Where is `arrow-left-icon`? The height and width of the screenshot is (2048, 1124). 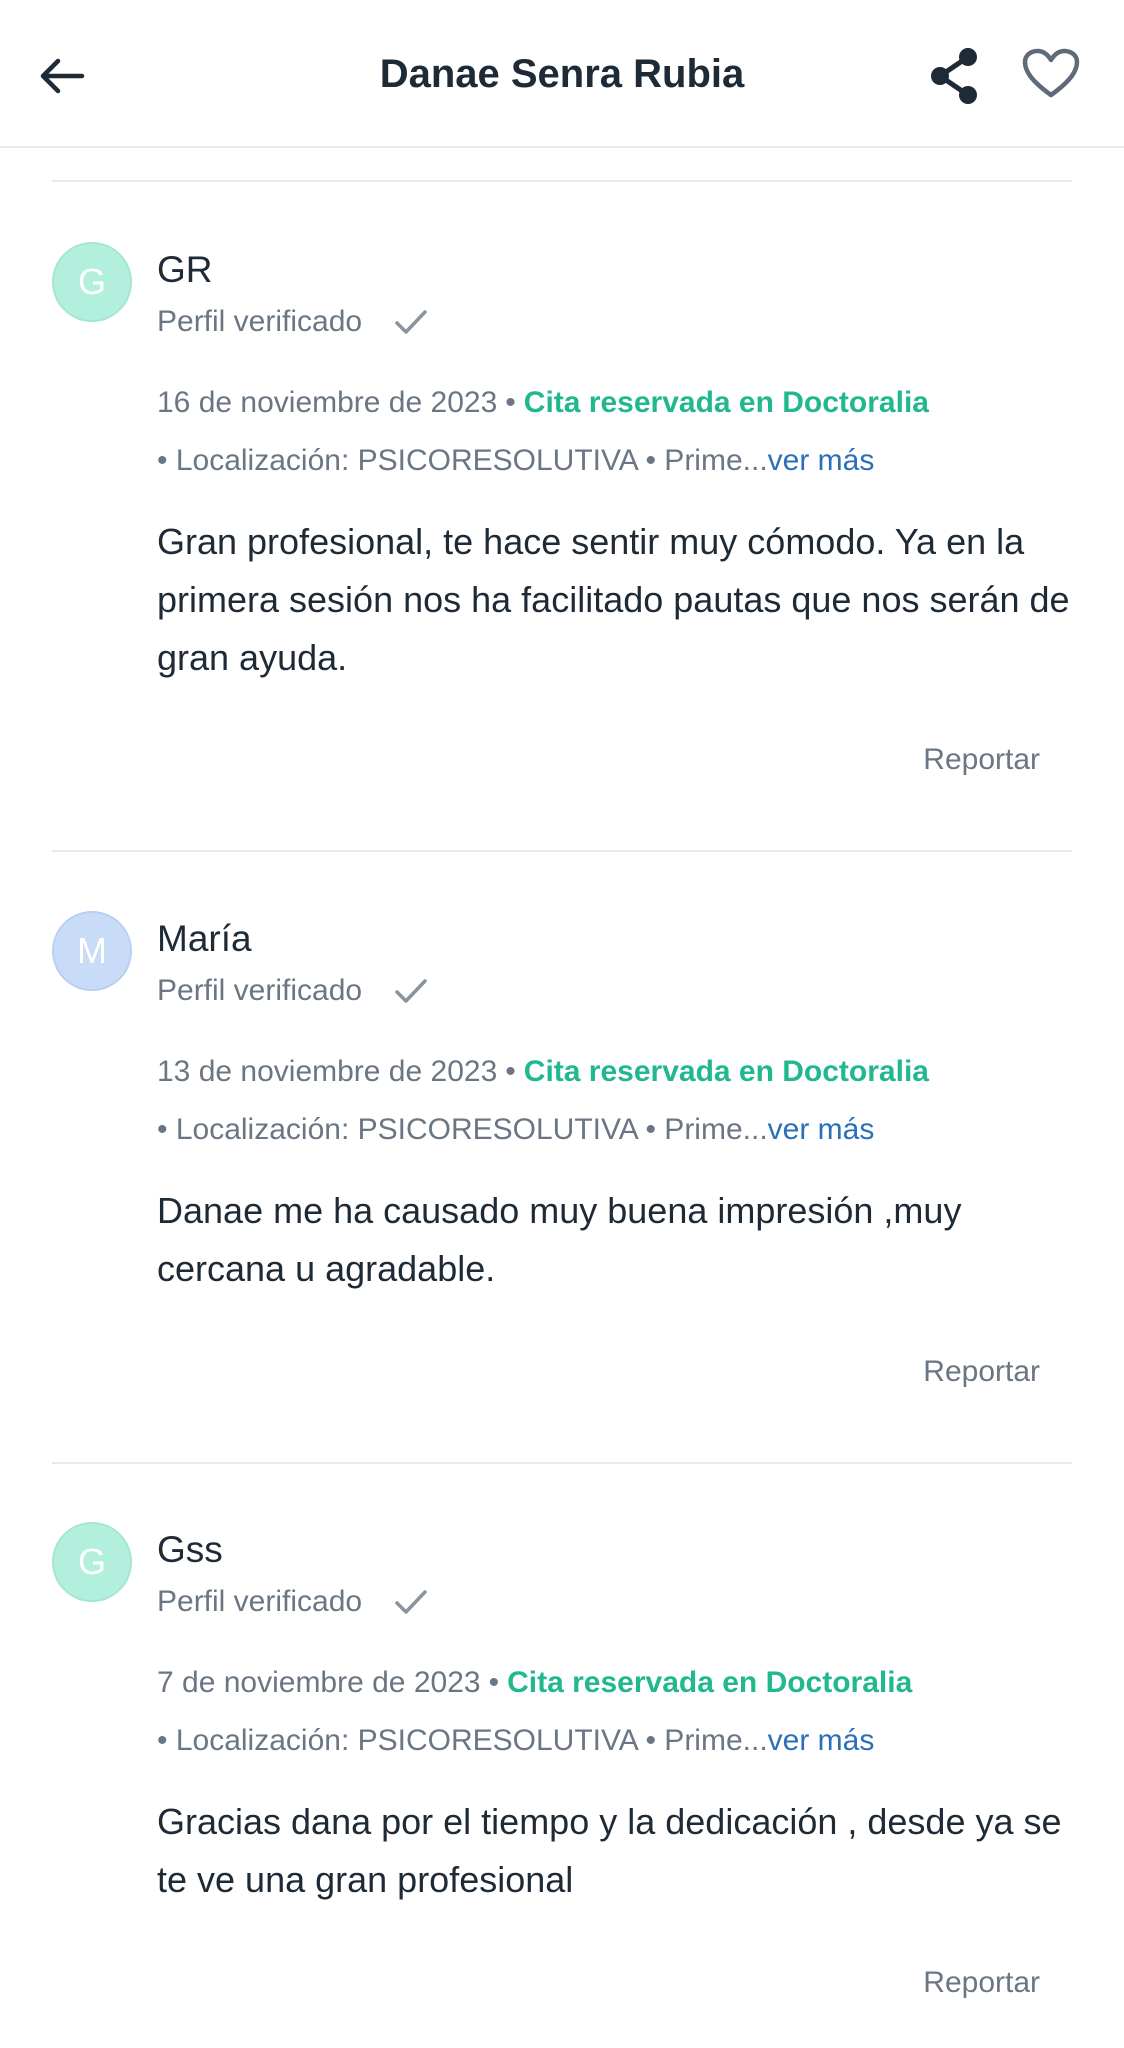 arrow-left-icon is located at coordinates (62, 76).